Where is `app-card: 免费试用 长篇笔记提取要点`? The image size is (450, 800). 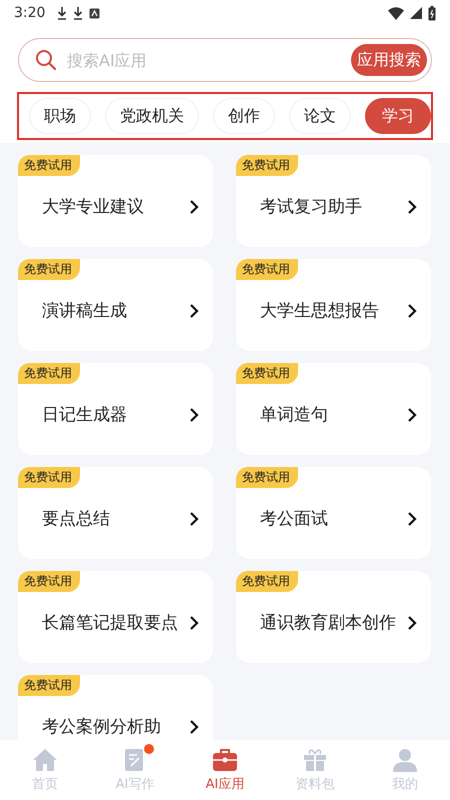 app-card: 免费试用 长篇笔记提取要点 is located at coordinates (115, 617).